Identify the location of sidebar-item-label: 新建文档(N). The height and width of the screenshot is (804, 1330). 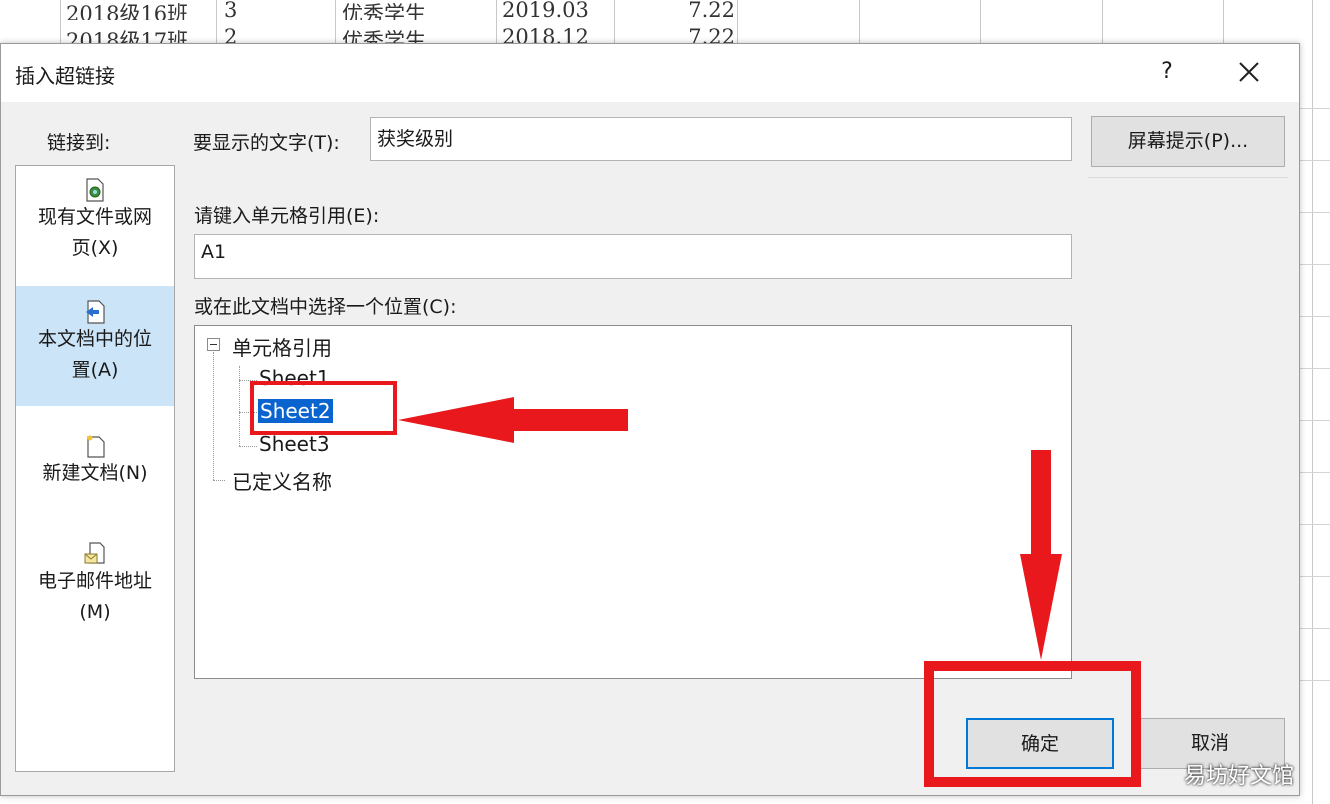
(95, 473).